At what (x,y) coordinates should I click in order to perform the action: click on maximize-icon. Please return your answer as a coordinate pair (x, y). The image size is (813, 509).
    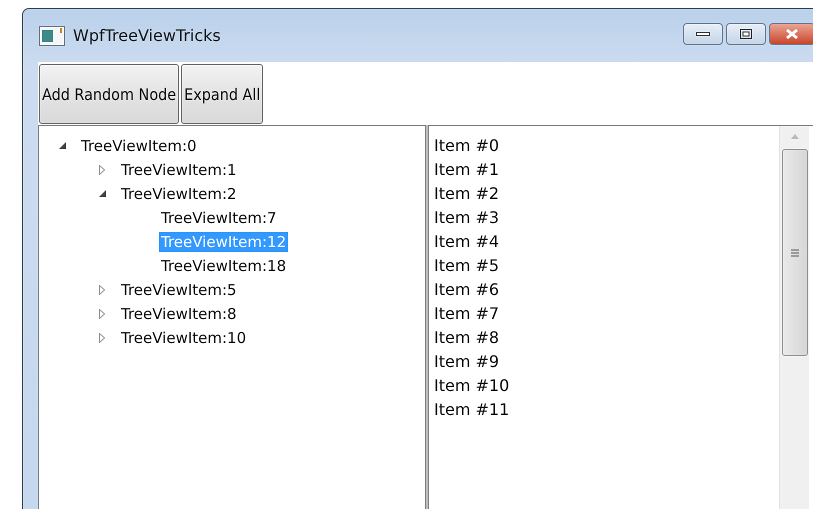
    Looking at the image, I should click on (746, 33).